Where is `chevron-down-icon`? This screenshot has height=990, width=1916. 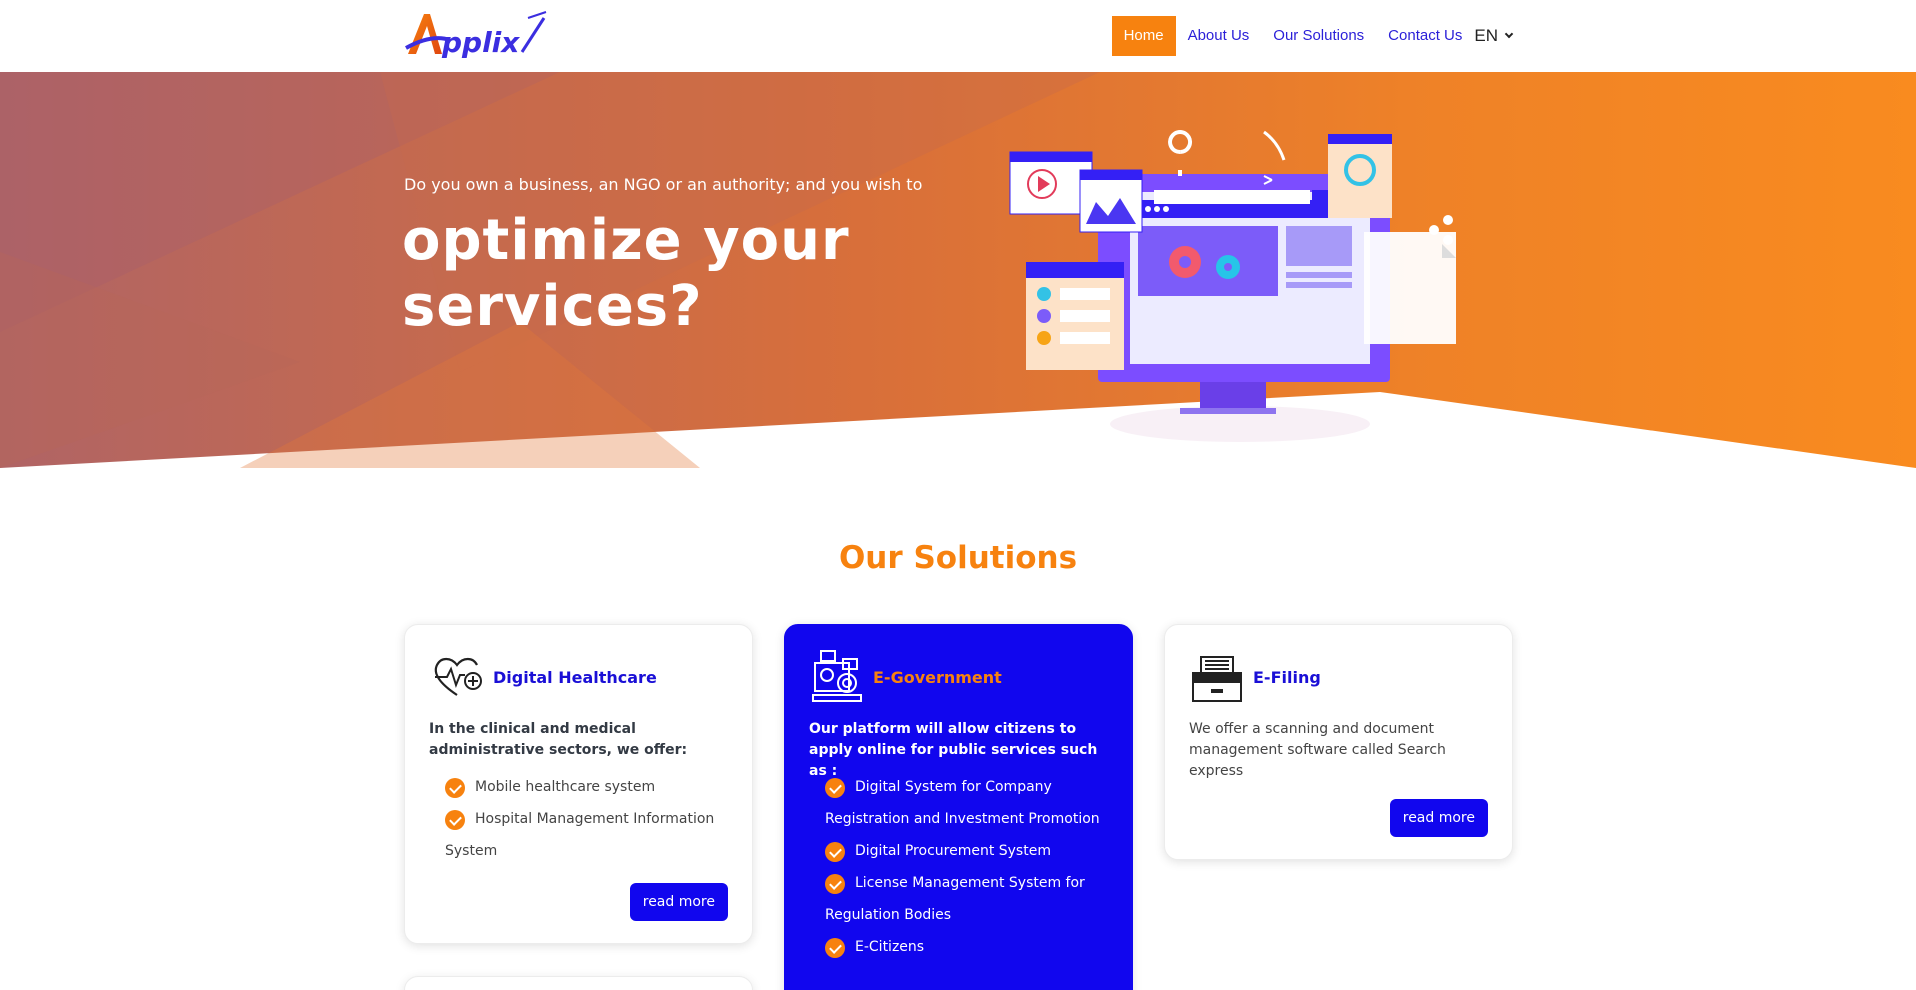 chevron-down-icon is located at coordinates (1509, 34).